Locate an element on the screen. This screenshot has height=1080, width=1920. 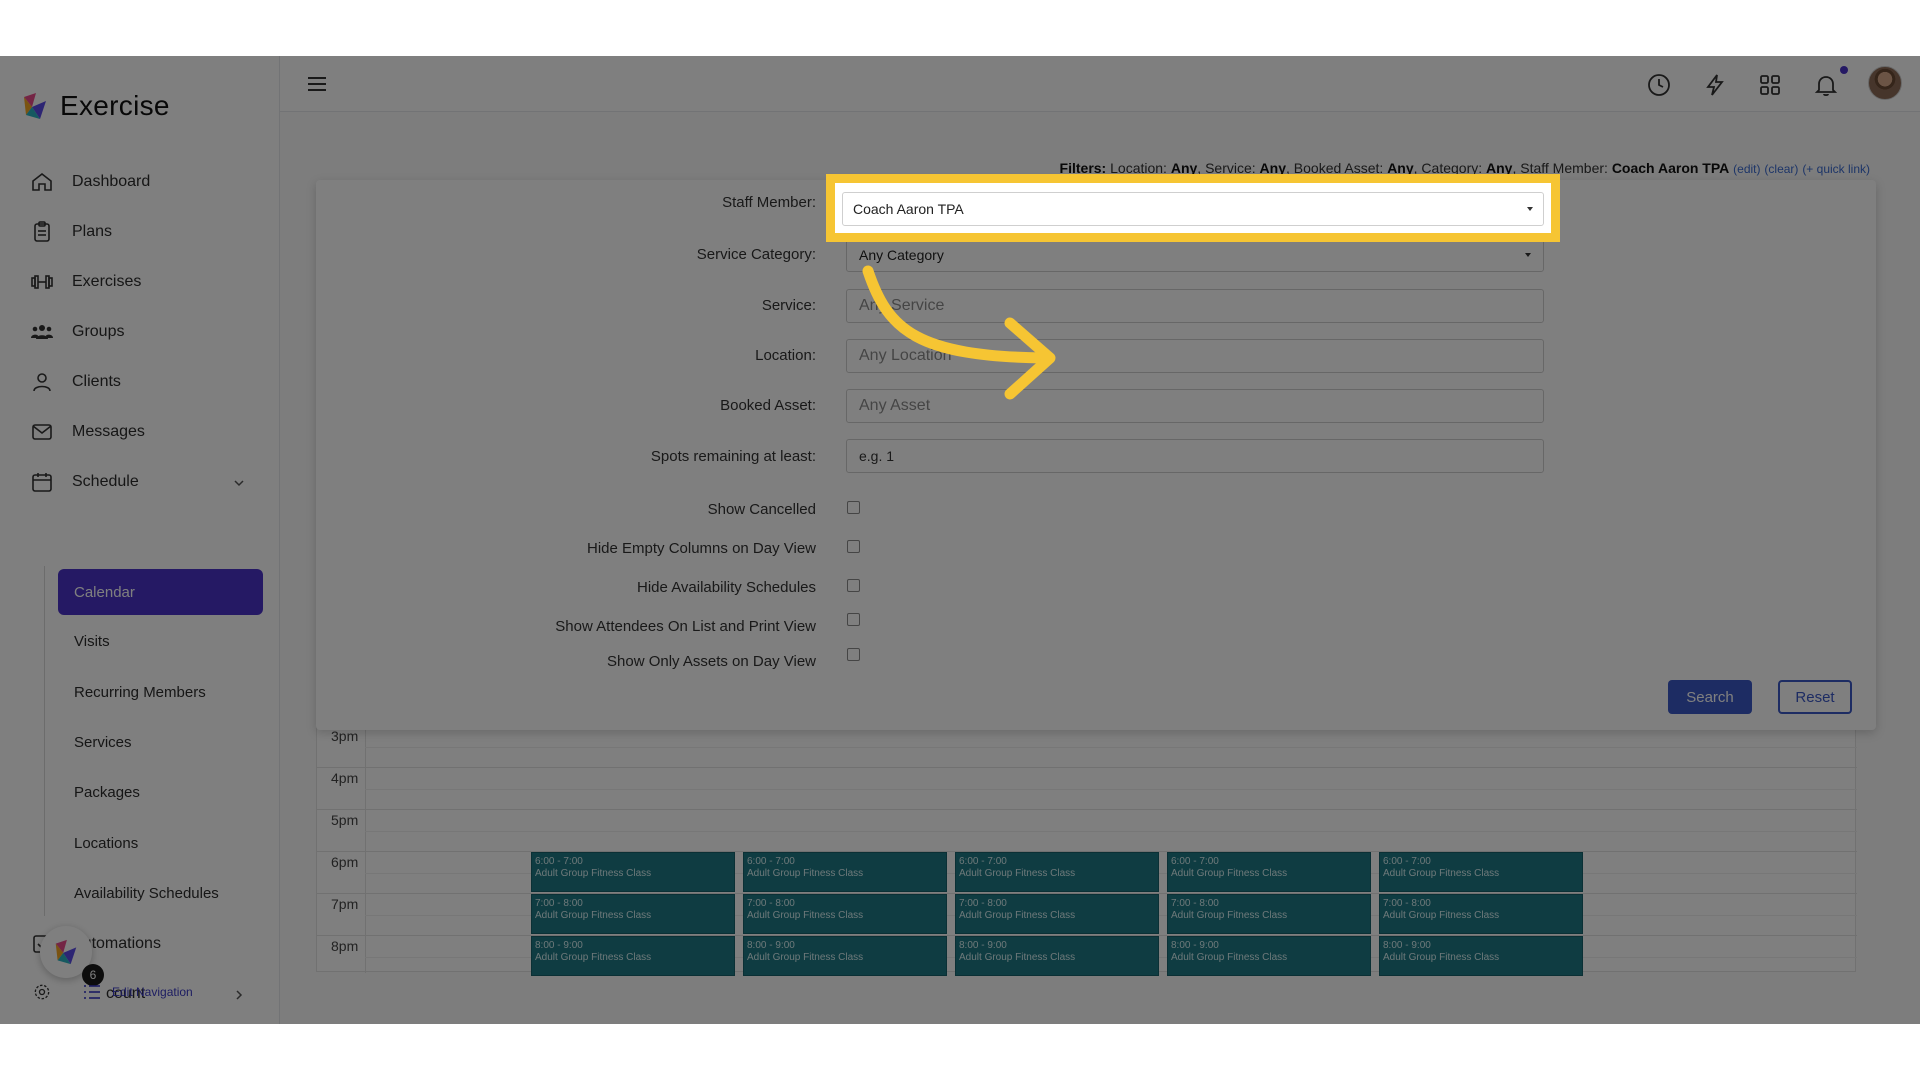
staff-member-select-highlighted: Coach Aaron TPA is located at coordinates (1193, 209).